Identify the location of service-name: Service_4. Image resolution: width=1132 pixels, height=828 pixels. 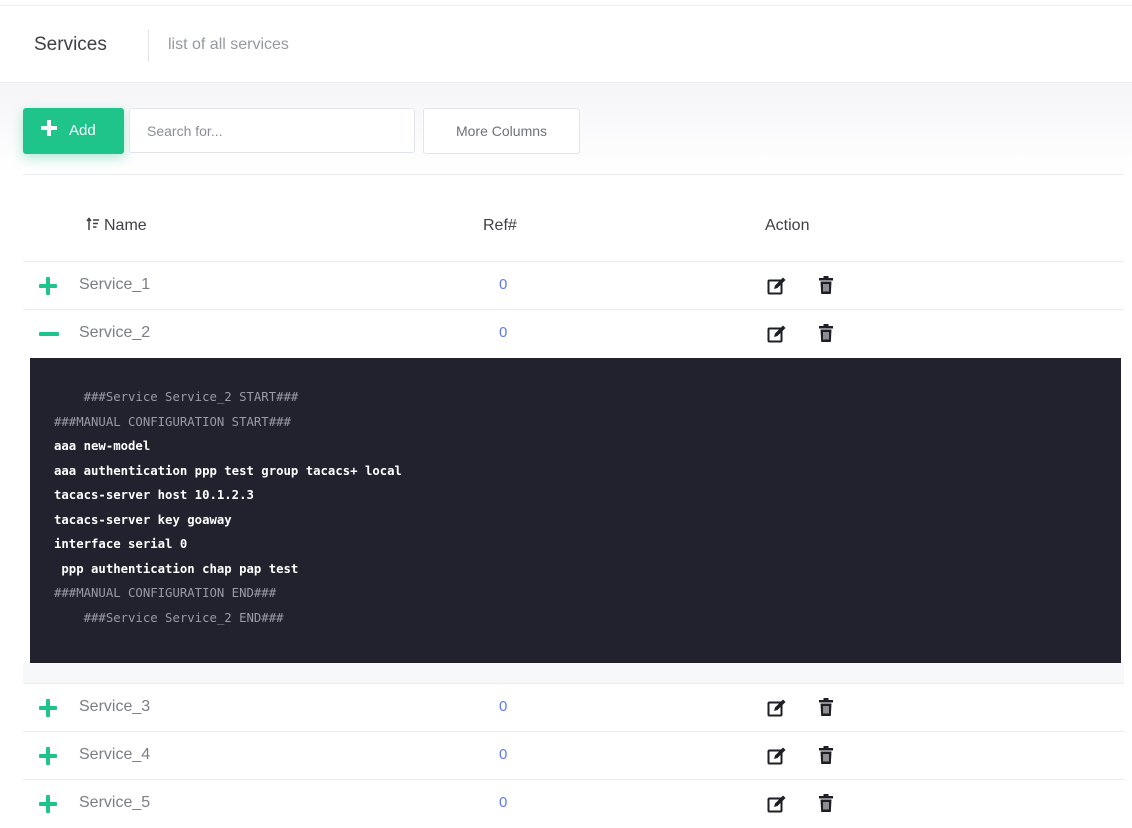
(115, 754).